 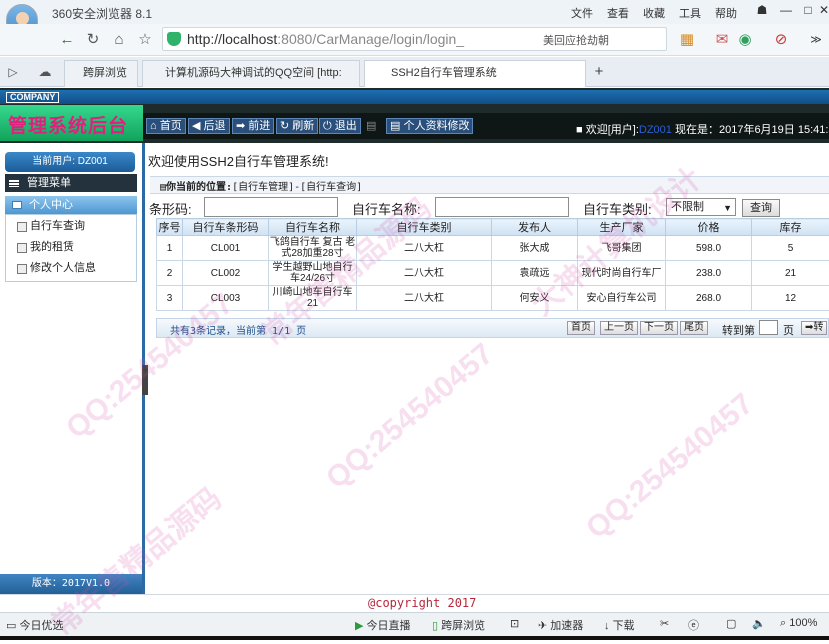 I want to click on column-header: 生产厂家, so click(x=622, y=227).